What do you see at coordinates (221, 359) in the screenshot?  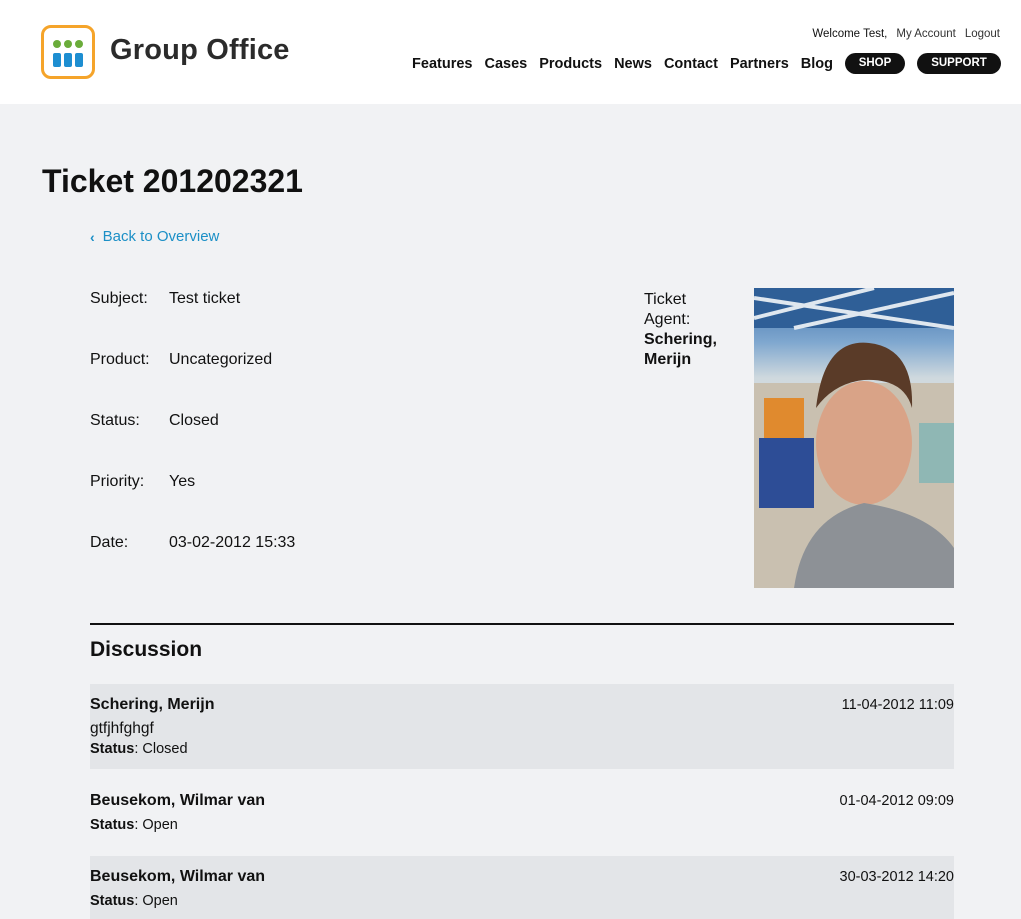 I see `field-value: Uncategorized` at bounding box center [221, 359].